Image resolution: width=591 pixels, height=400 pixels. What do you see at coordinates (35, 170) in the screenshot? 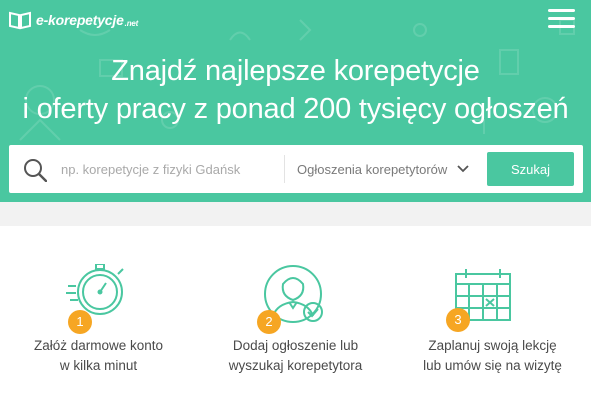
I see `search-icon` at bounding box center [35, 170].